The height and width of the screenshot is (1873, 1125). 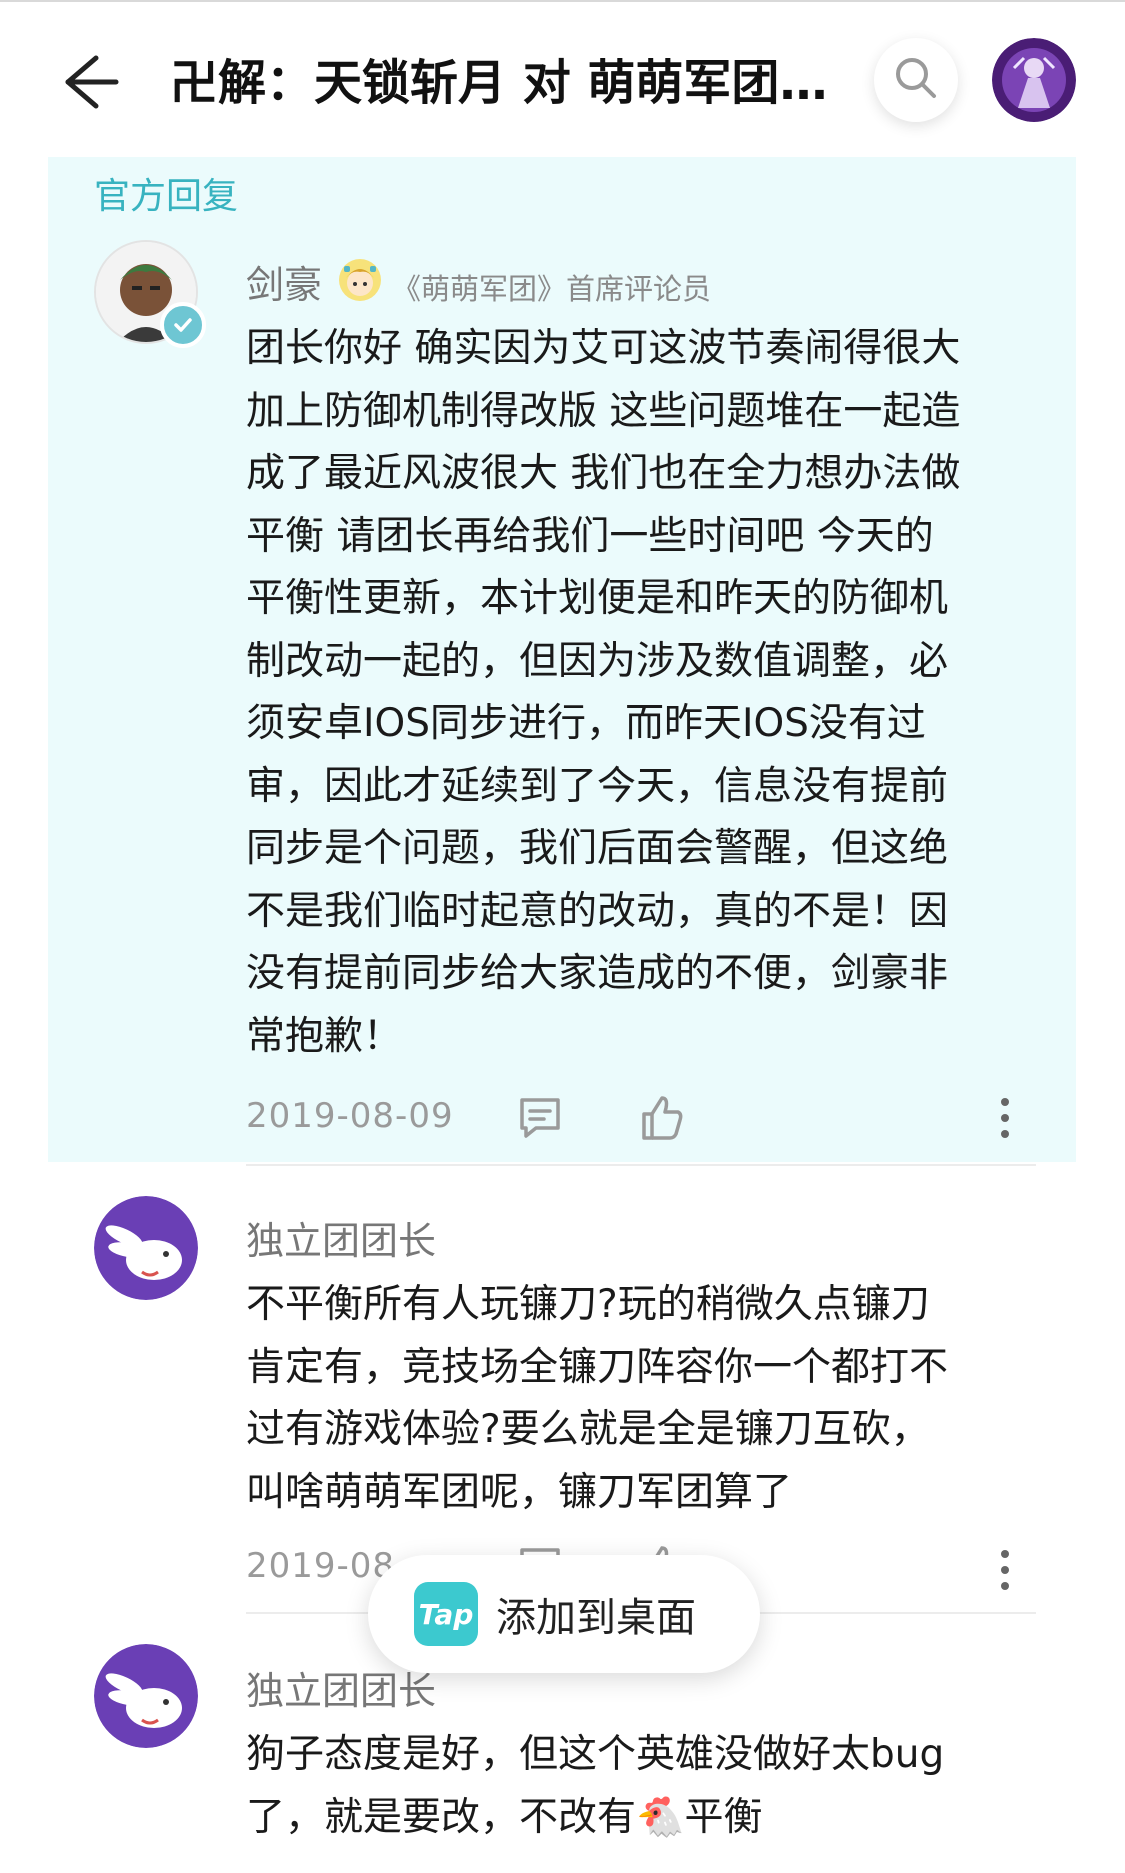 What do you see at coordinates (519, 1492) in the screenshot?
I see `body-line: 叫啥萌萌军团呢，镰刀军团算了` at bounding box center [519, 1492].